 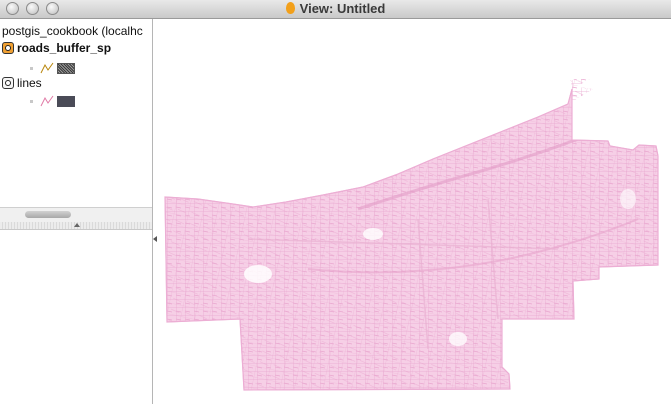 I want to click on layer-row-lines: lines, so click(x=22, y=83).